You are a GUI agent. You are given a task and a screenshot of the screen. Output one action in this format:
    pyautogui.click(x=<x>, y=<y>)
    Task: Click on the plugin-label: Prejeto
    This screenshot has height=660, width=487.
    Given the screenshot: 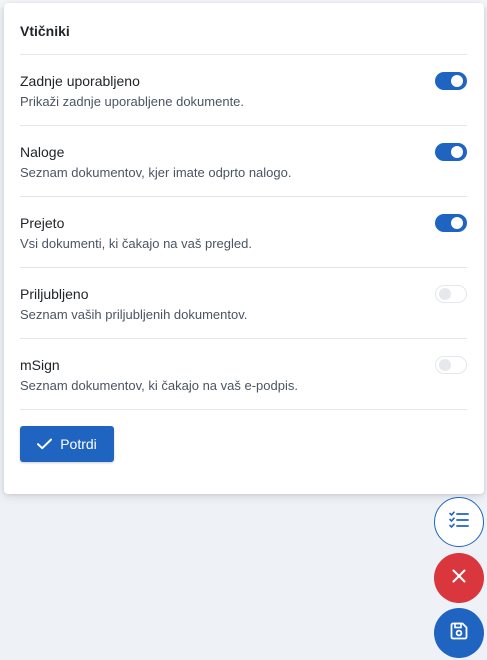 What is the action you would take?
    pyautogui.click(x=42, y=223)
    